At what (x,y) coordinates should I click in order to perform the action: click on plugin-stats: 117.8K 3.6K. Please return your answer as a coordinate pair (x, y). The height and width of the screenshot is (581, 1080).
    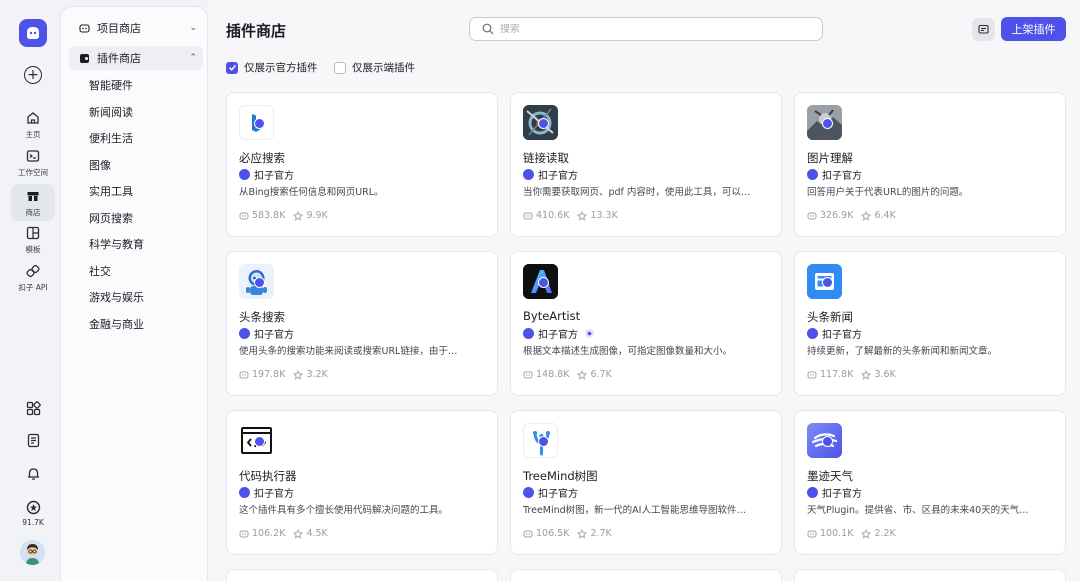
    Looking at the image, I should click on (851, 374).